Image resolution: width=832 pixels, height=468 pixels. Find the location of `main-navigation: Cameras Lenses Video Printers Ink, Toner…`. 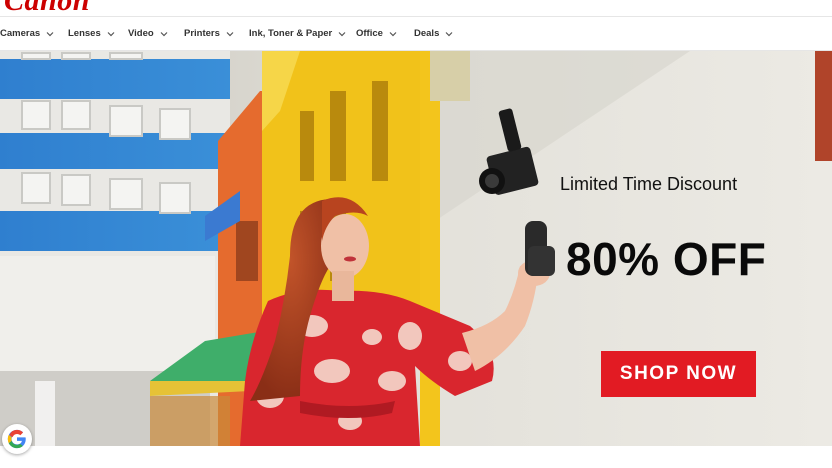

main-navigation: Cameras Lenses Video Printers Ink, Toner… is located at coordinates (416, 33).